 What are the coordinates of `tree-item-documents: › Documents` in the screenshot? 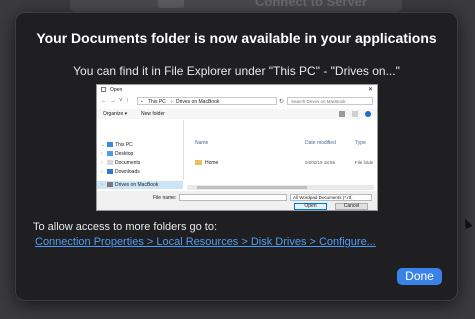 It's located at (120, 164).